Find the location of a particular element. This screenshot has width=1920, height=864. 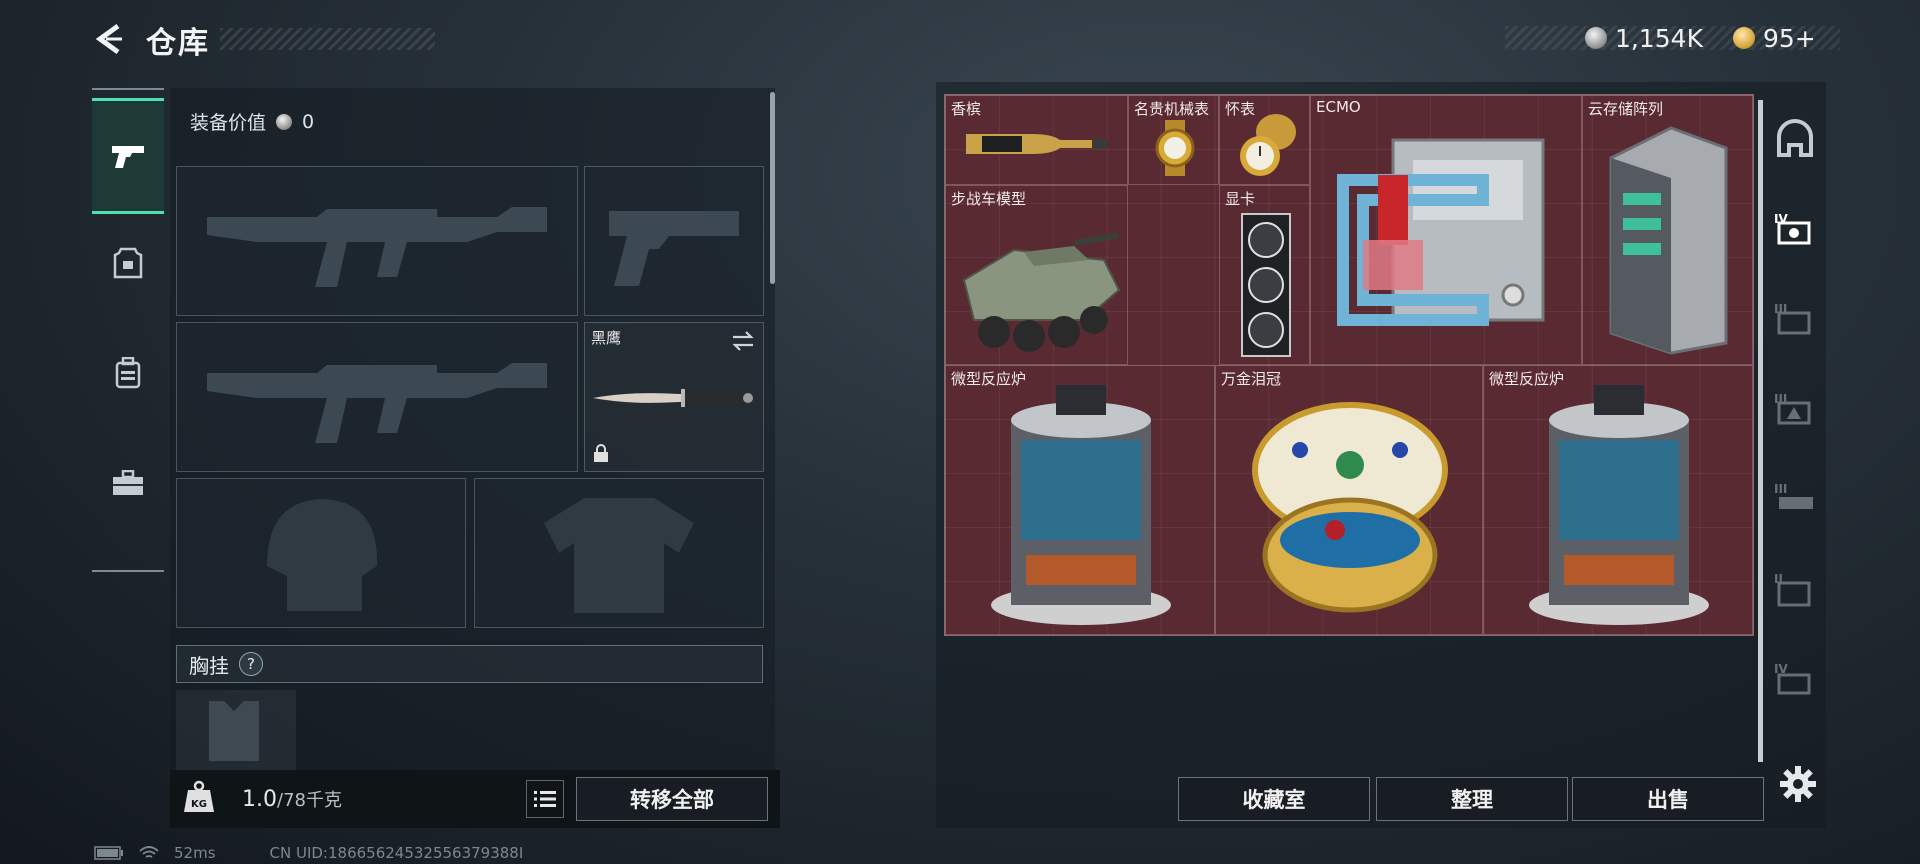

chest-rig-label: 胸挂 is located at coordinates (209, 665).